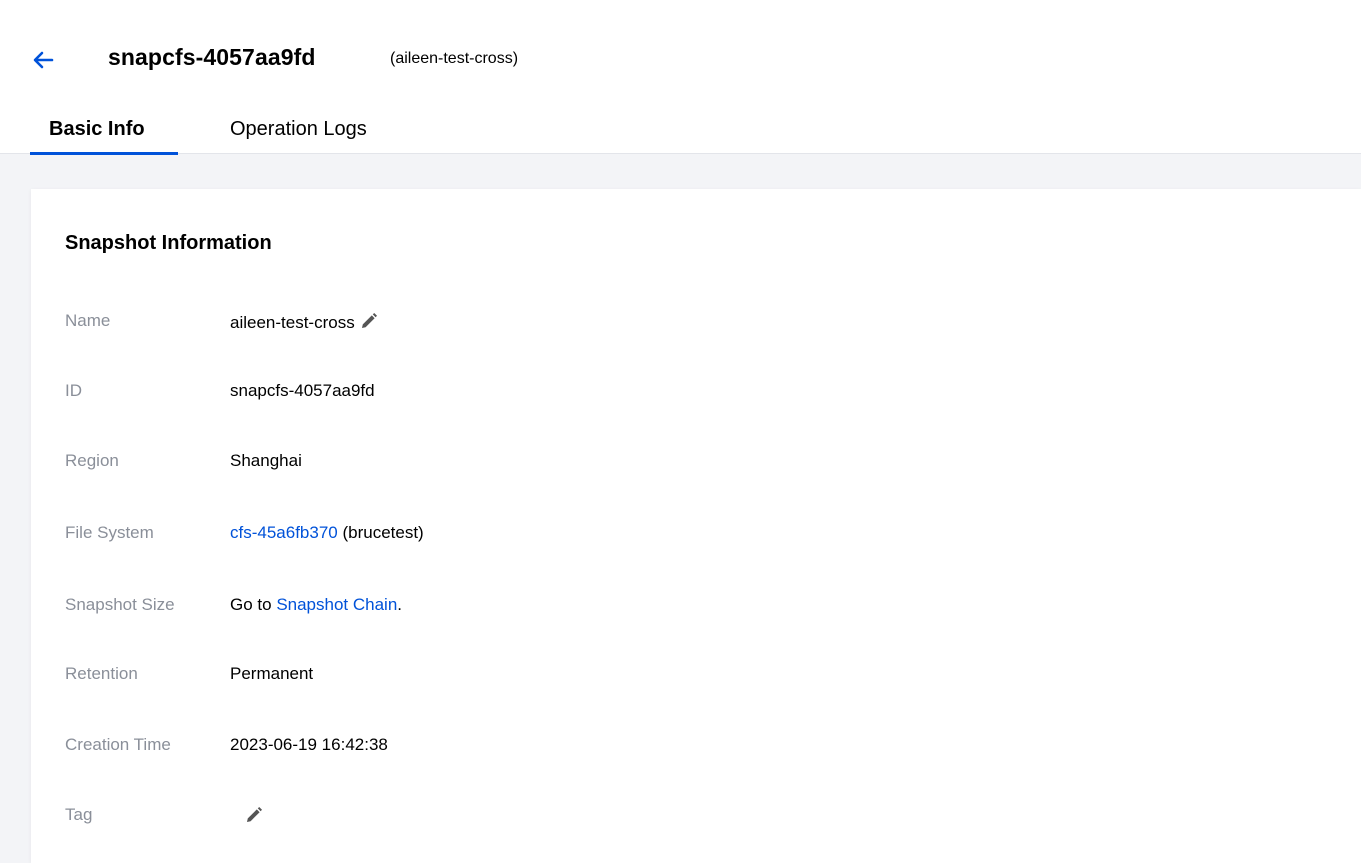  I want to click on row-file-system: File System cfs-45a6fb370 (brucetest), so click(515, 536).